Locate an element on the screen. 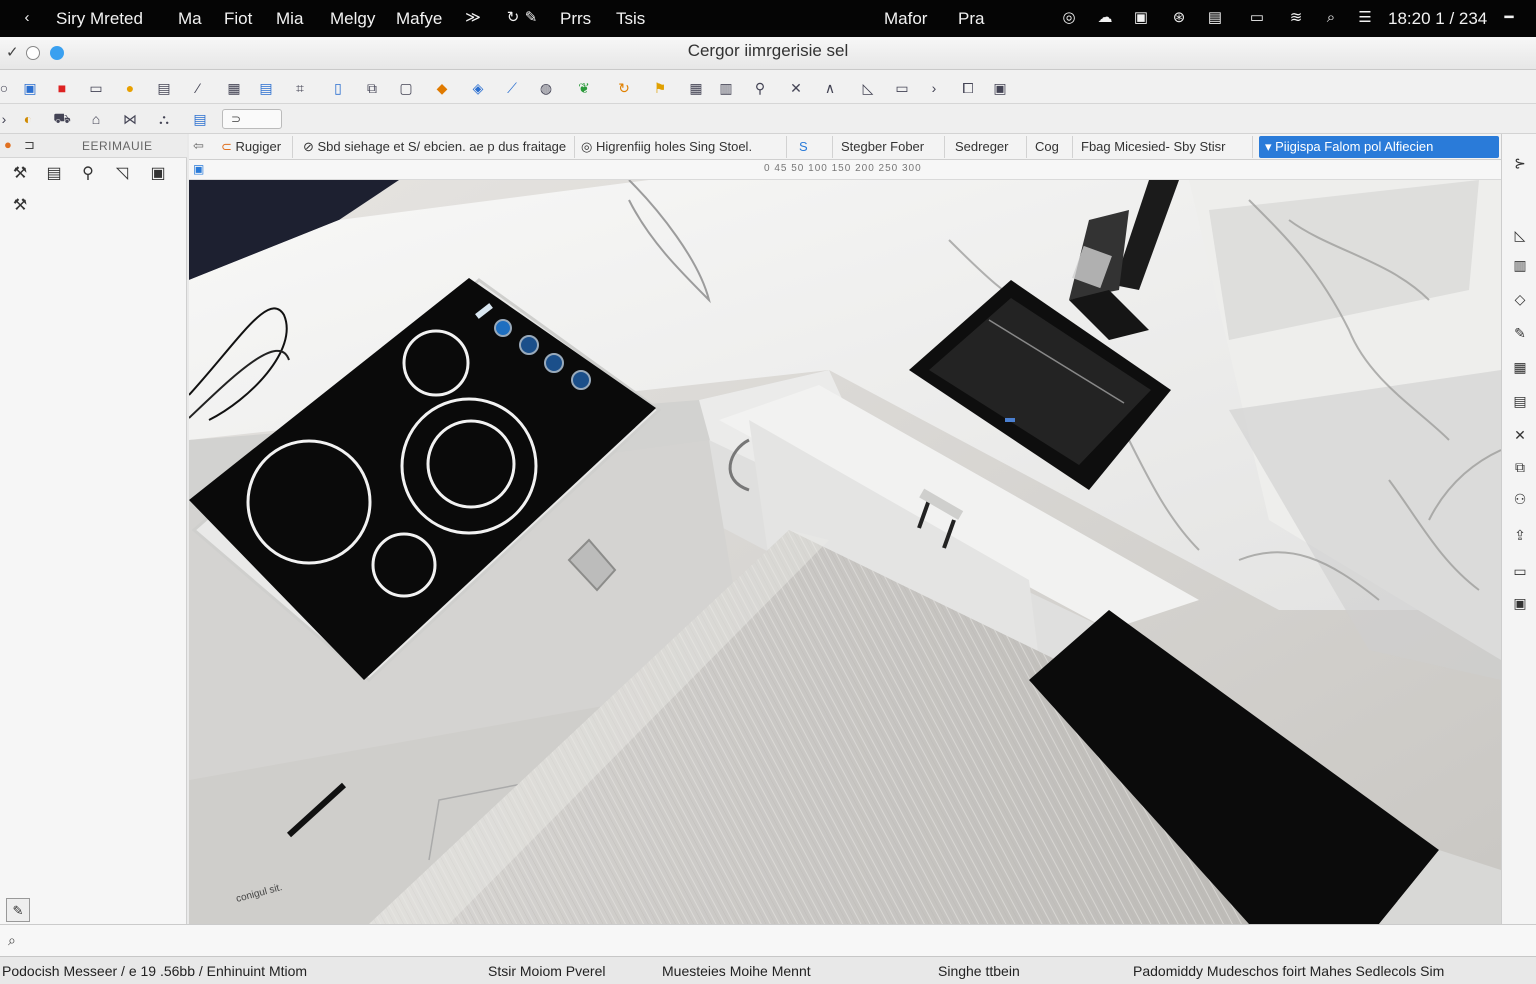 The width and height of the screenshot is (1536, 984). clock: 18:20 1 / 234 is located at coordinates (1437, 19).